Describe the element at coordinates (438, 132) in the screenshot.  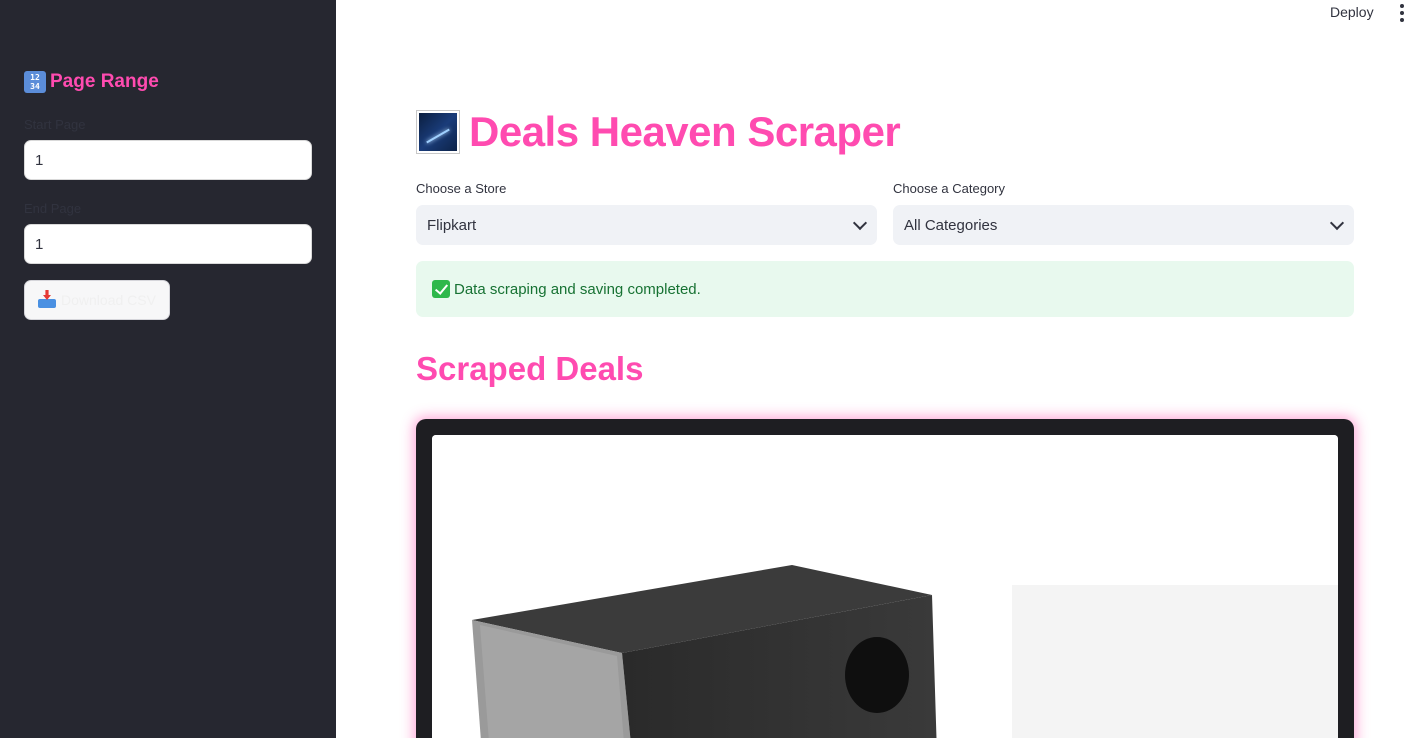
I see `milky-way-icon` at that location.